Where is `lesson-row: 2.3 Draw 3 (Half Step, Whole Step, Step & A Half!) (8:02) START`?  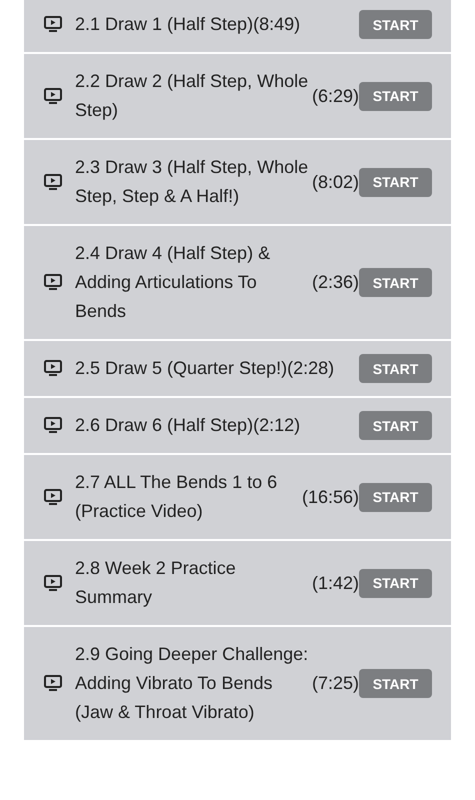
lesson-row: 2.3 Draw 3 (Half Step, Whole Step, Step & A Half!) (8:02) START is located at coordinates (237, 182).